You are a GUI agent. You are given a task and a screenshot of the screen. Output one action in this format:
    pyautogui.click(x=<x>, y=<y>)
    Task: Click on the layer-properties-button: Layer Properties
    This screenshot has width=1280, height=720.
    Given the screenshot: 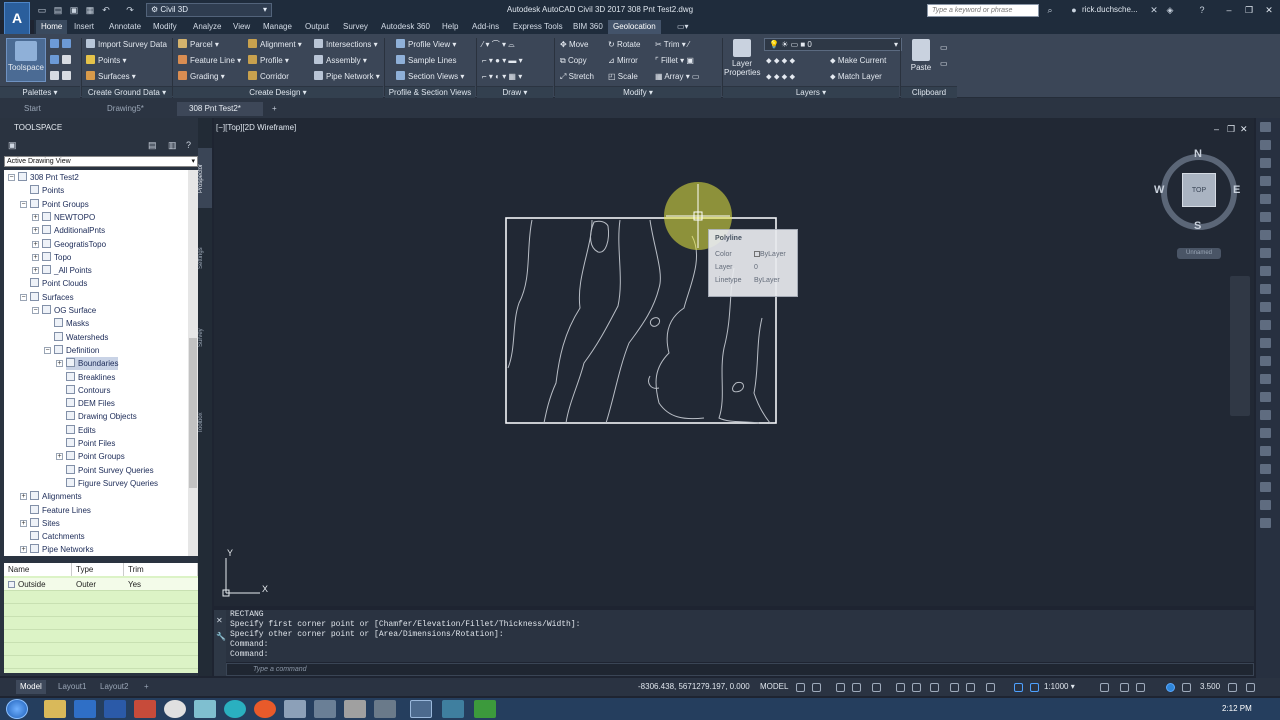 What is the action you would take?
    pyautogui.click(x=742, y=58)
    